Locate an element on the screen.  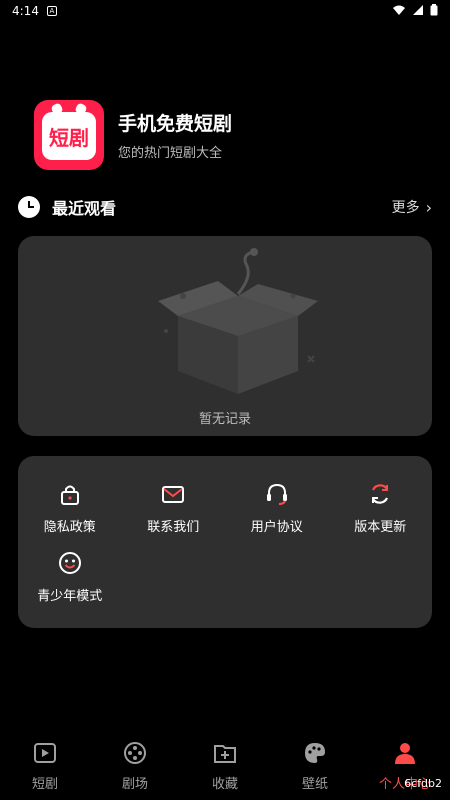
recent-section-header: 最近观看 更多 › is located at coordinates (225, 207).